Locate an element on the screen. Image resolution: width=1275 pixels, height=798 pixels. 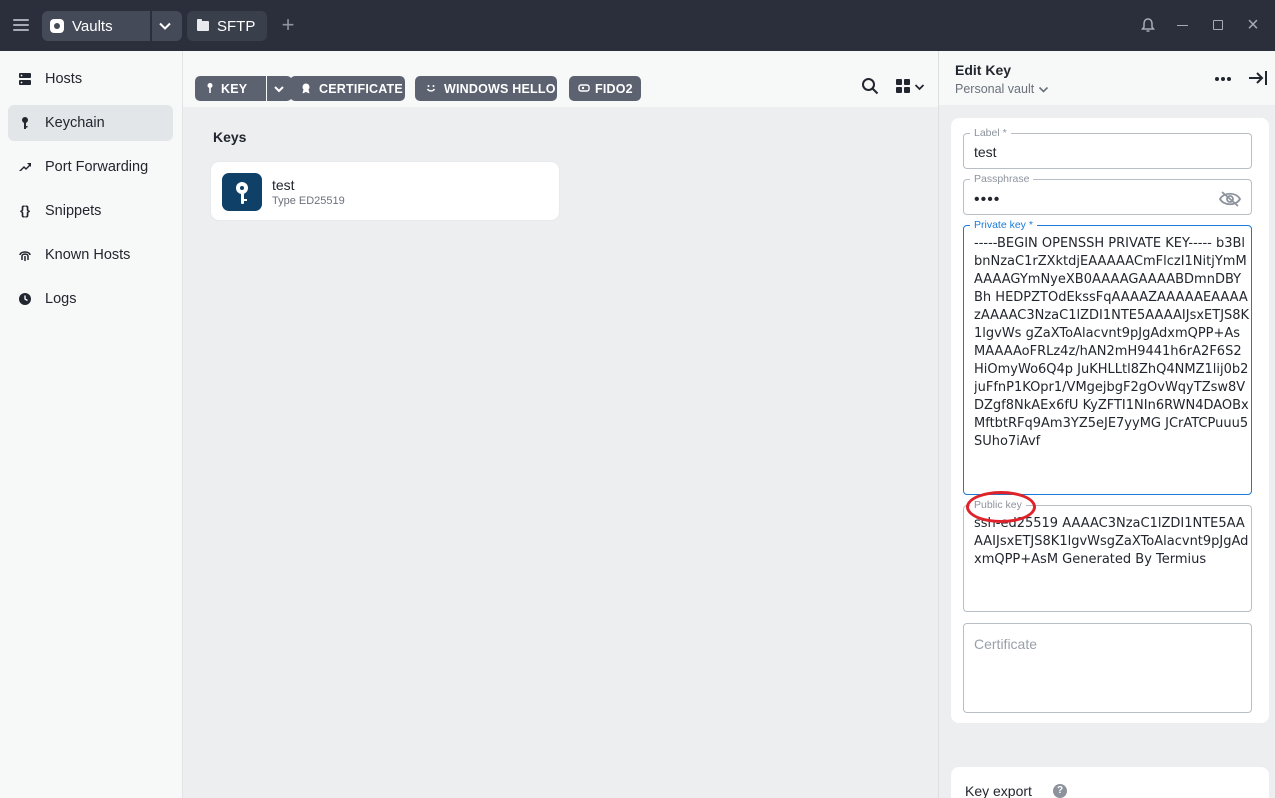
passphrase-field: Passphrase •••• is located at coordinates (1107, 193).